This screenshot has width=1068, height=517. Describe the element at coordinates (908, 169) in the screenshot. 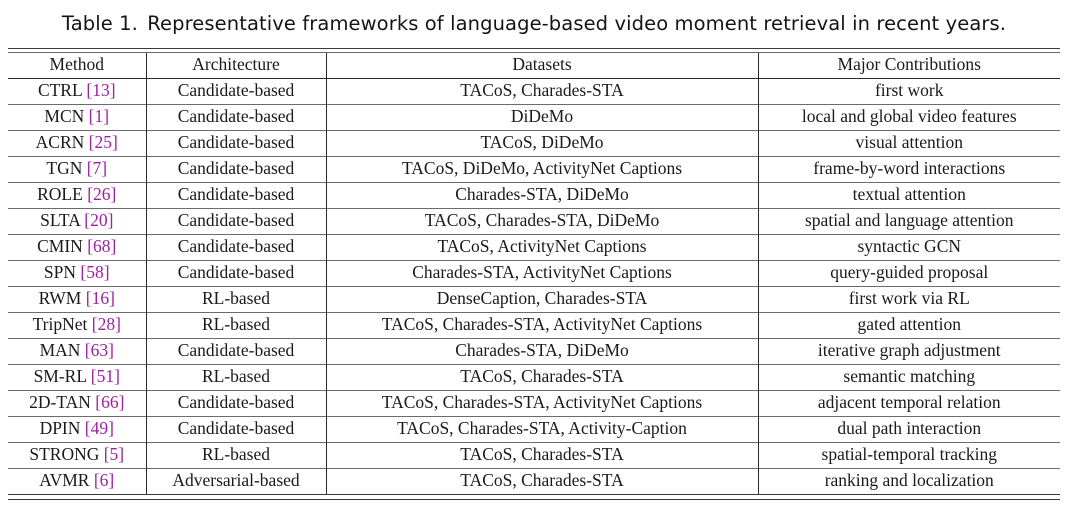

I see `cell-contribution: frame-by-word interactions` at that location.